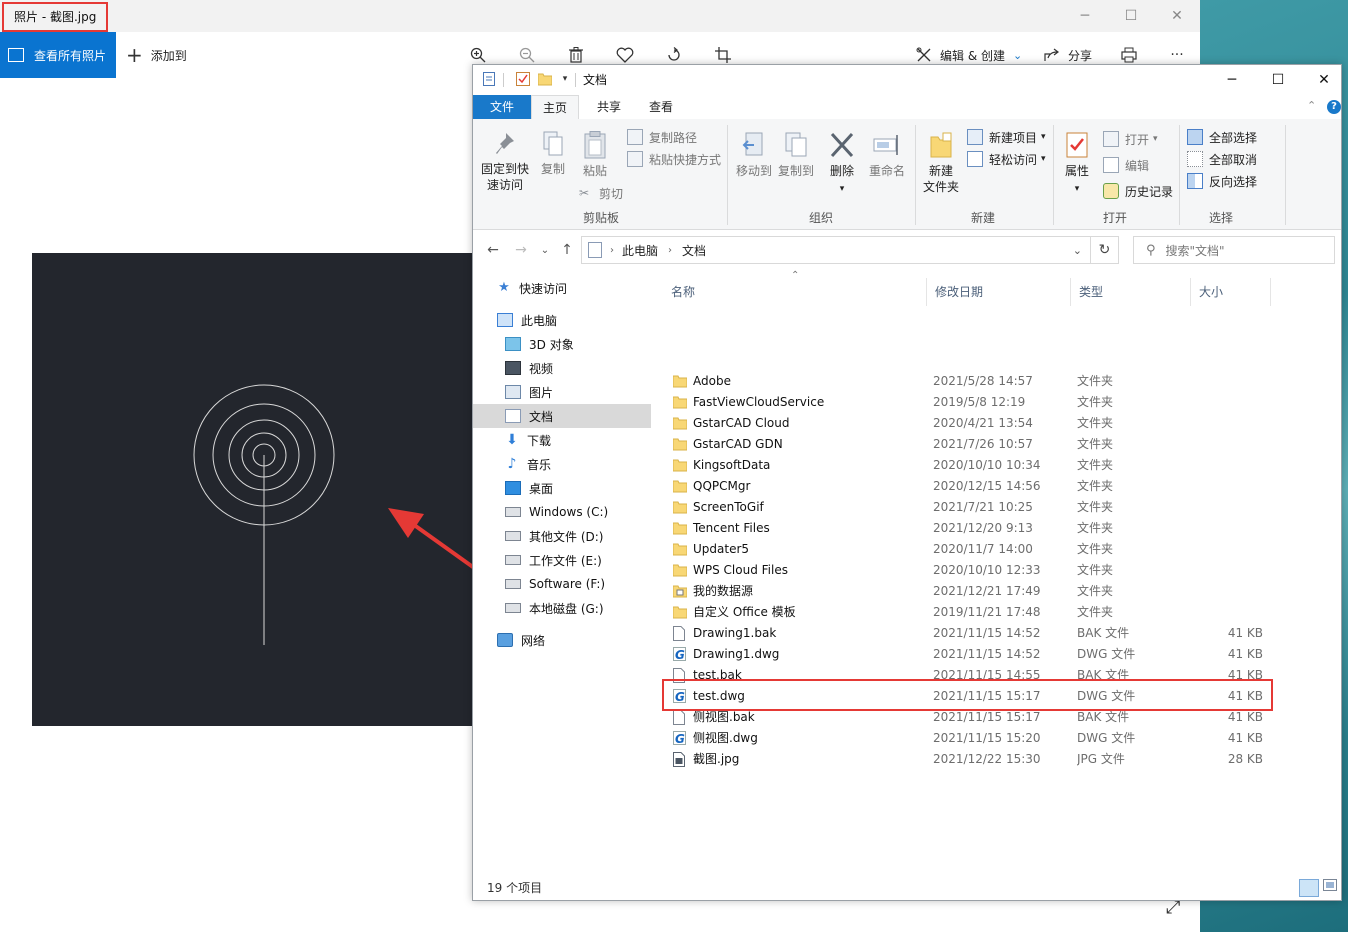 Image resolution: width=1348 pixels, height=932 pixels. I want to click on search-icon: ⚲, so click(1151, 250).